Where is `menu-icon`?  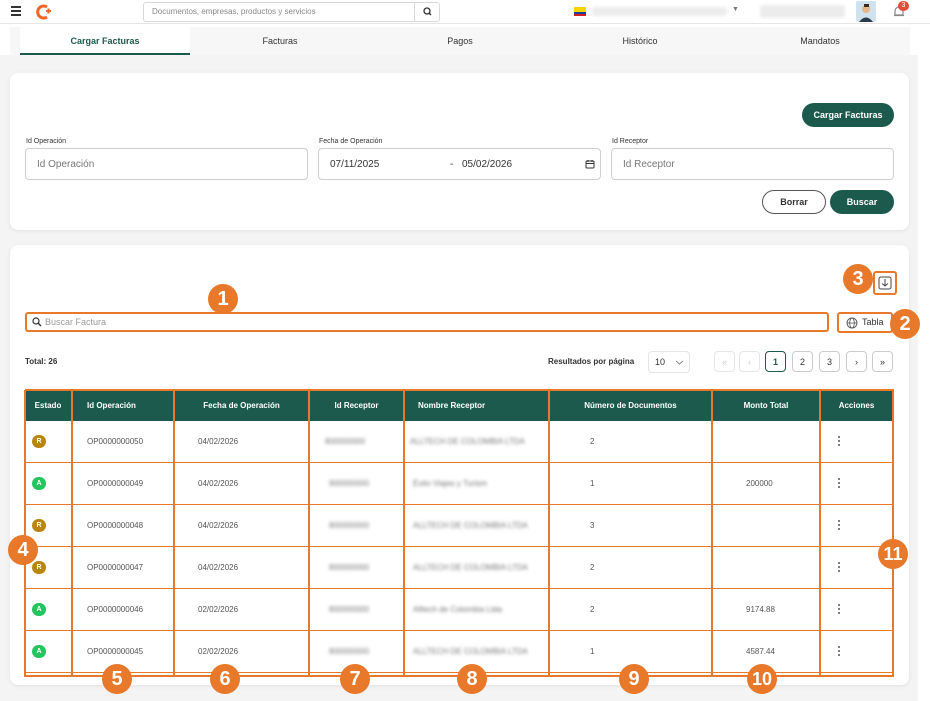 menu-icon is located at coordinates (16, 11).